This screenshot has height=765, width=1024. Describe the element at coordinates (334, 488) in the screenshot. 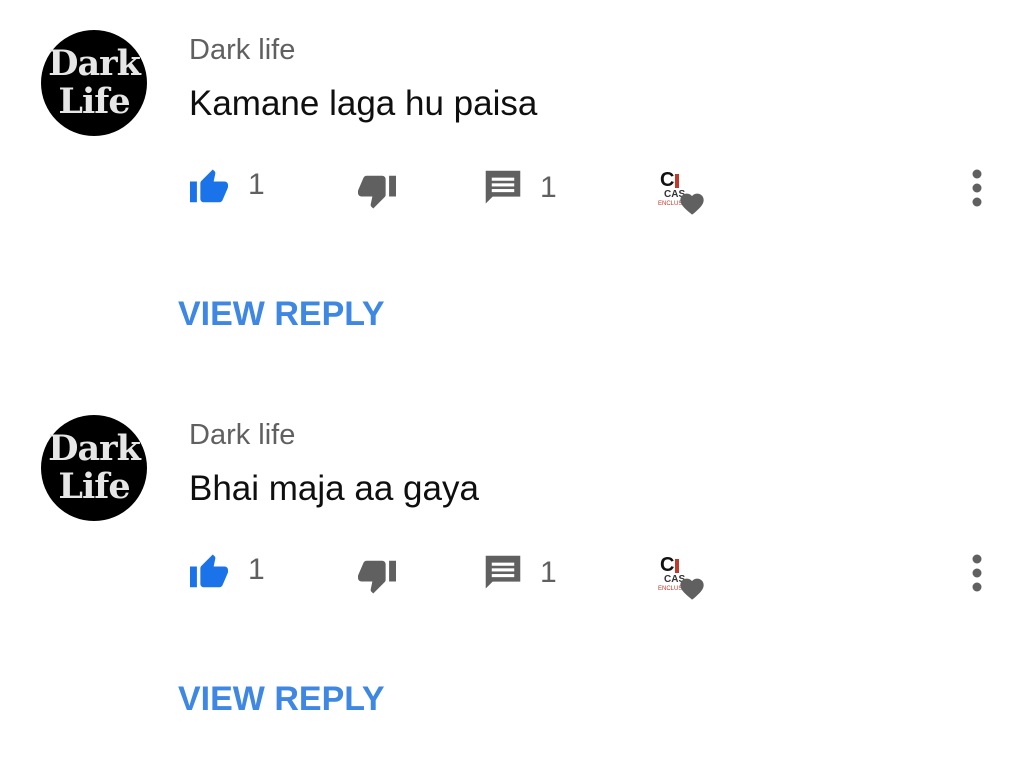

I see `comment-text: Bhai maja aa gaya` at that location.